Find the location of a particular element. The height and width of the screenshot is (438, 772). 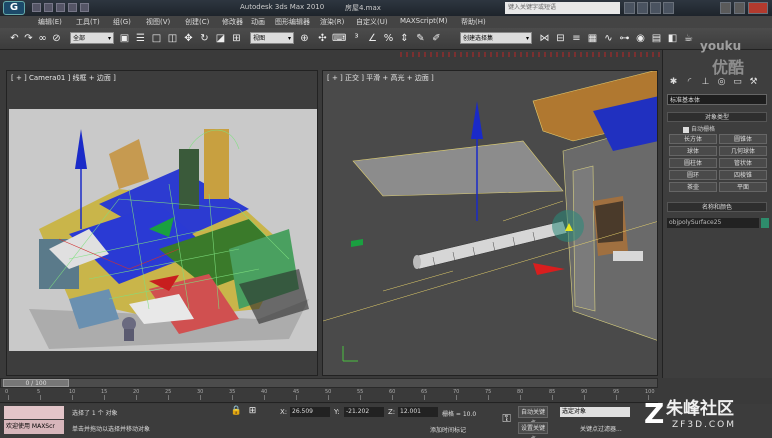

autogrid-checkbox: 自动栅格 is located at coordinates (699, 128).